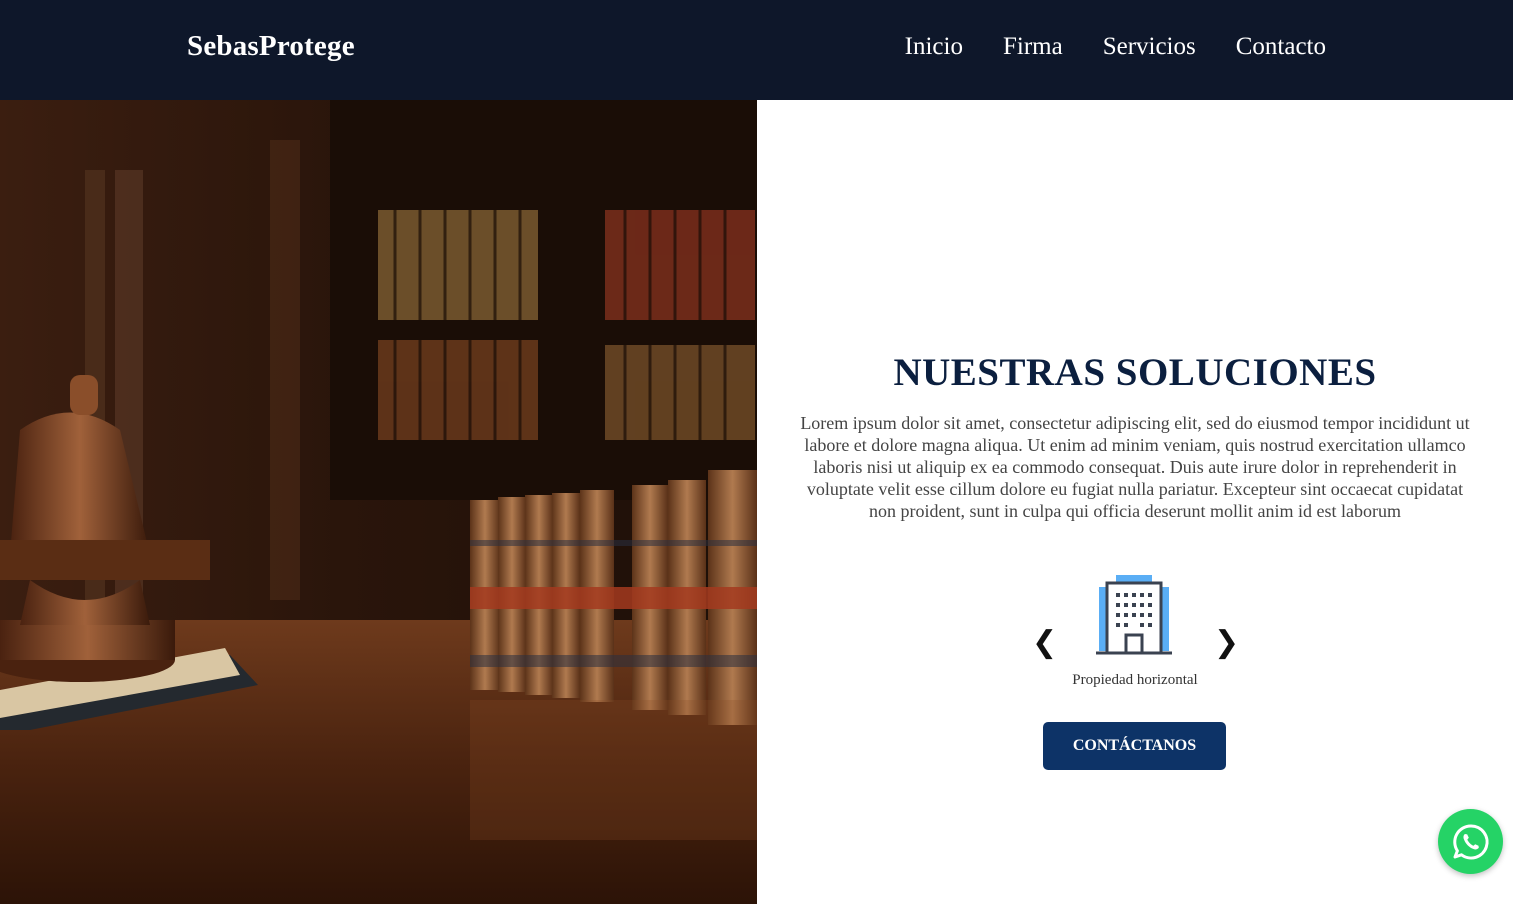  Describe the element at coordinates (1226, 643) in the screenshot. I see `carousel-next-button: ❯` at that location.